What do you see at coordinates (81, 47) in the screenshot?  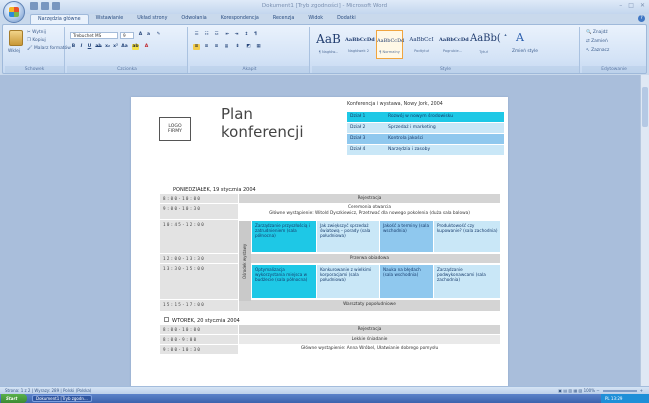 I see `italic-icon: I` at bounding box center [81, 47].